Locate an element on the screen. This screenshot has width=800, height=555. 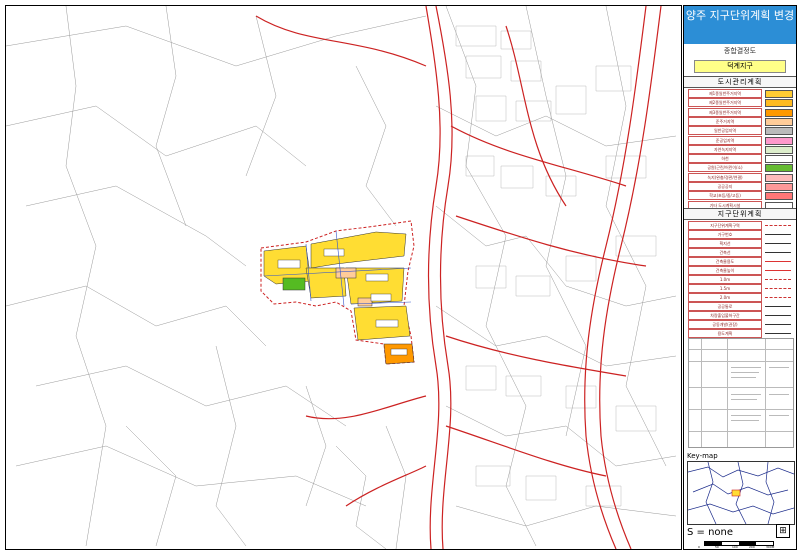
scale-tick-label: 200 is located at coordinates (752, 547).